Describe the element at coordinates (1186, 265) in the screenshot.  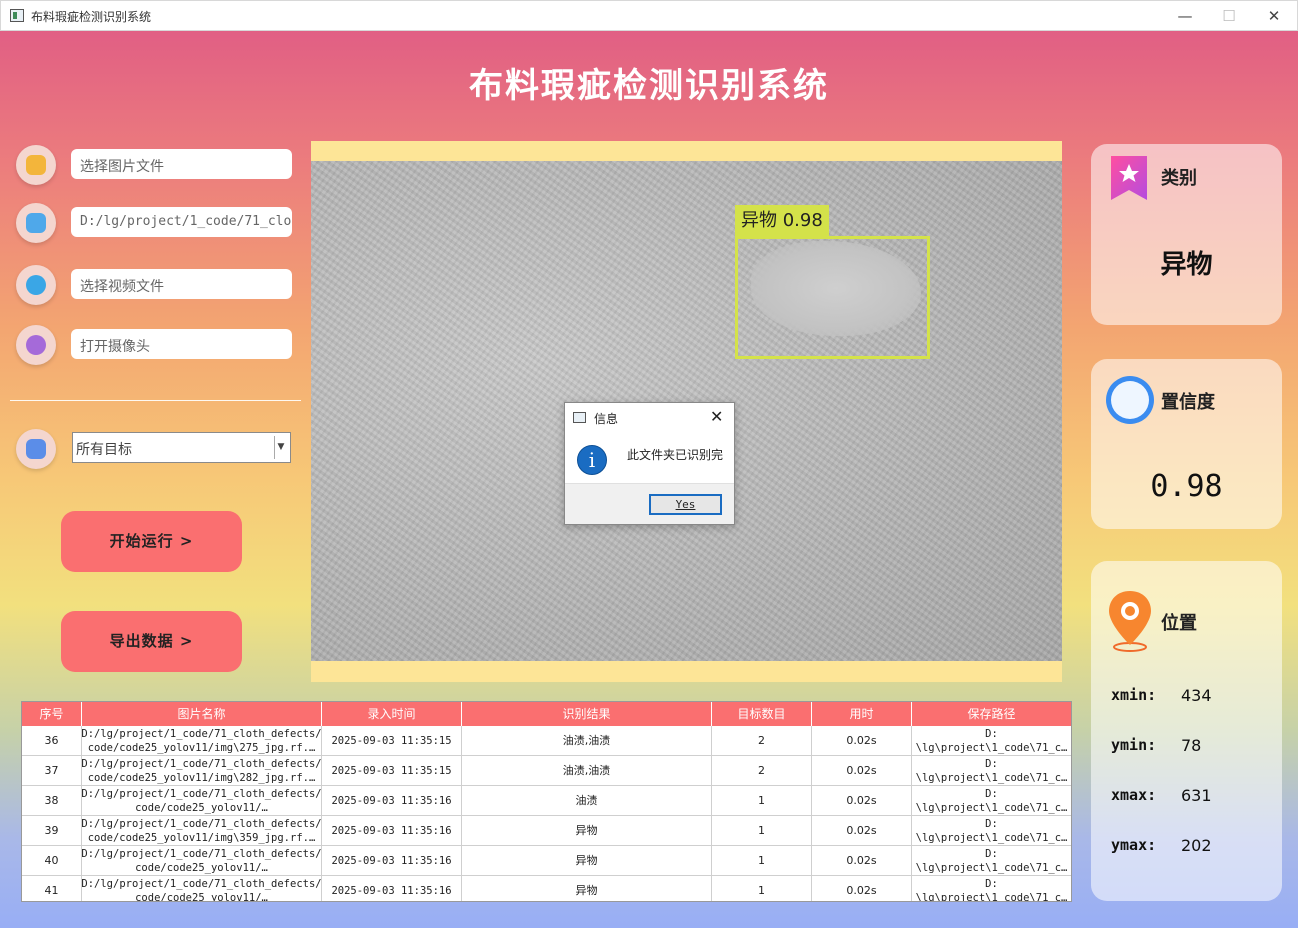
I see `class-value: 异物` at that location.